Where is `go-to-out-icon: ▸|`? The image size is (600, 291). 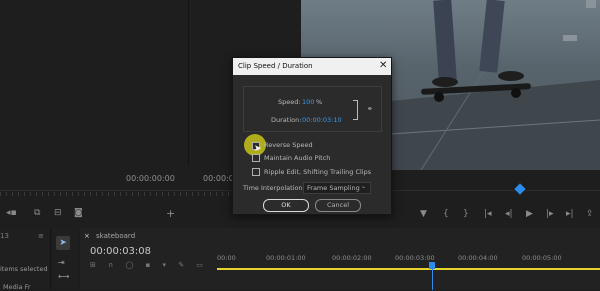
go-to-out-icon: ▸| is located at coordinates (570, 214).